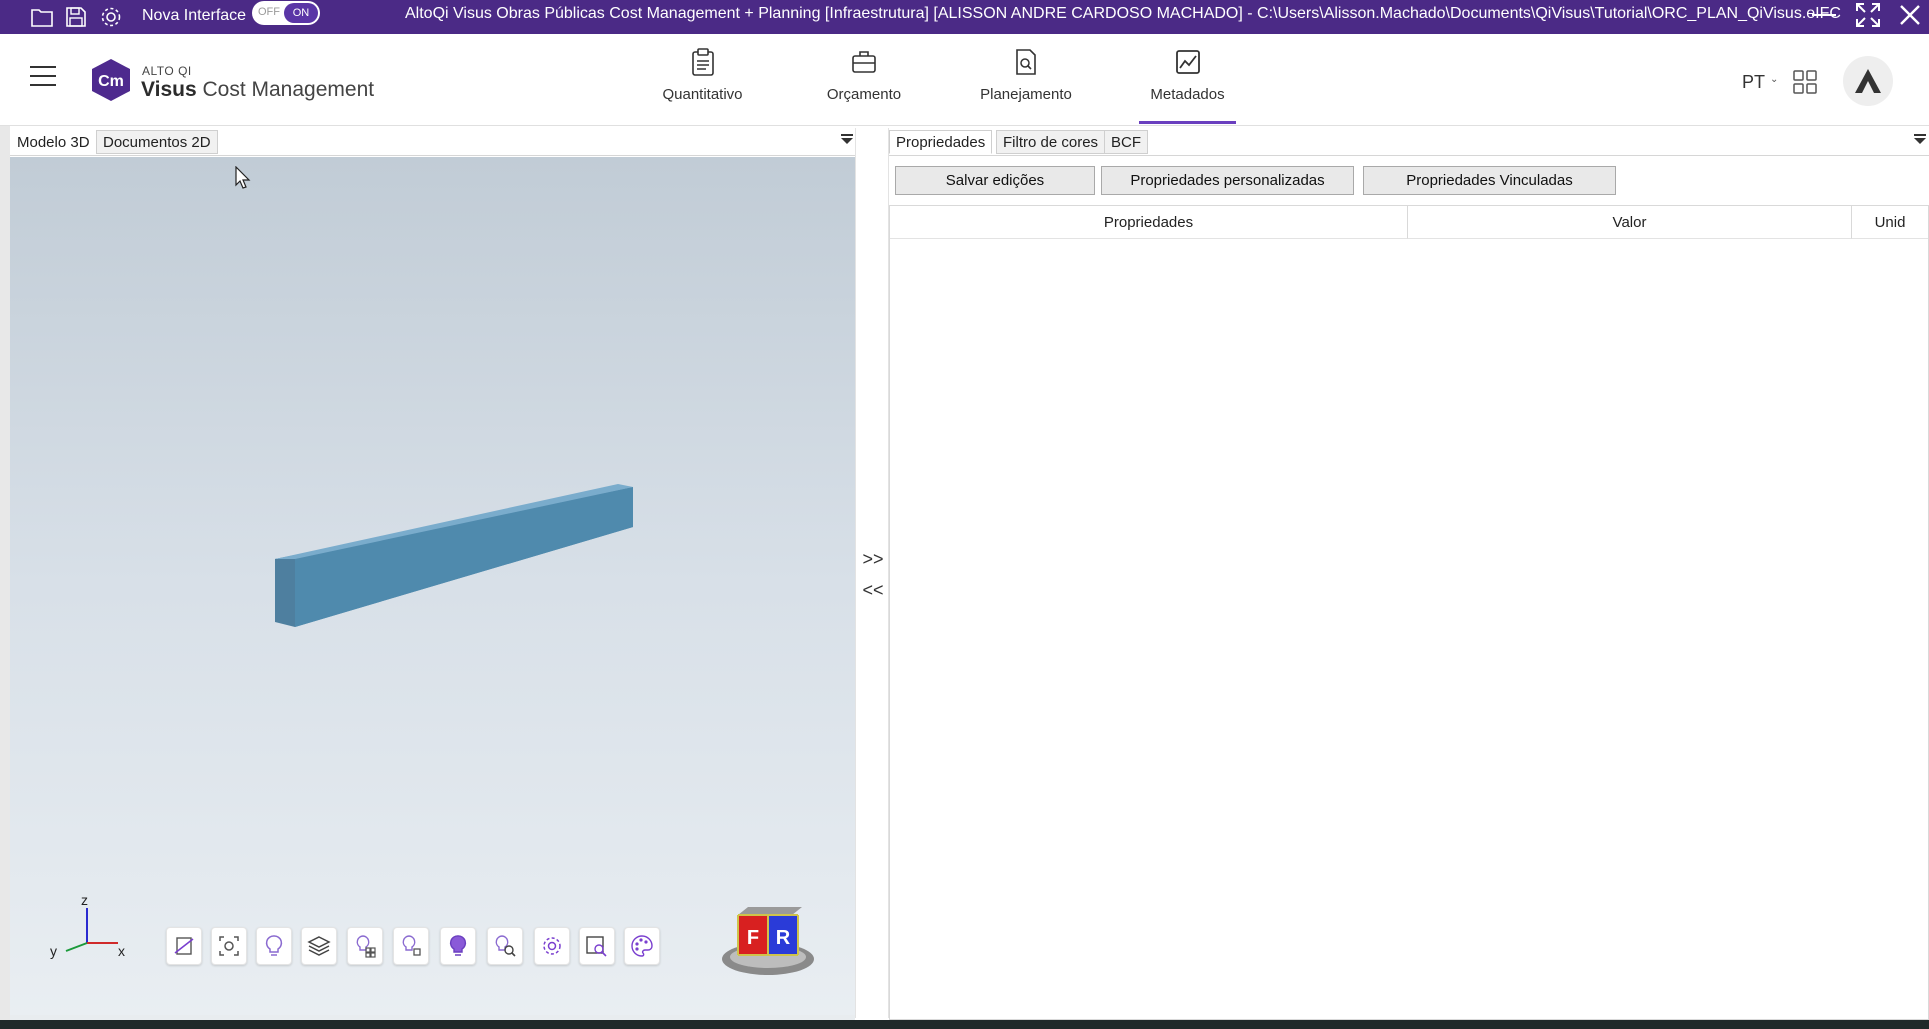 The width and height of the screenshot is (1929, 1029). I want to click on zoom-area-icon, so click(596, 946).